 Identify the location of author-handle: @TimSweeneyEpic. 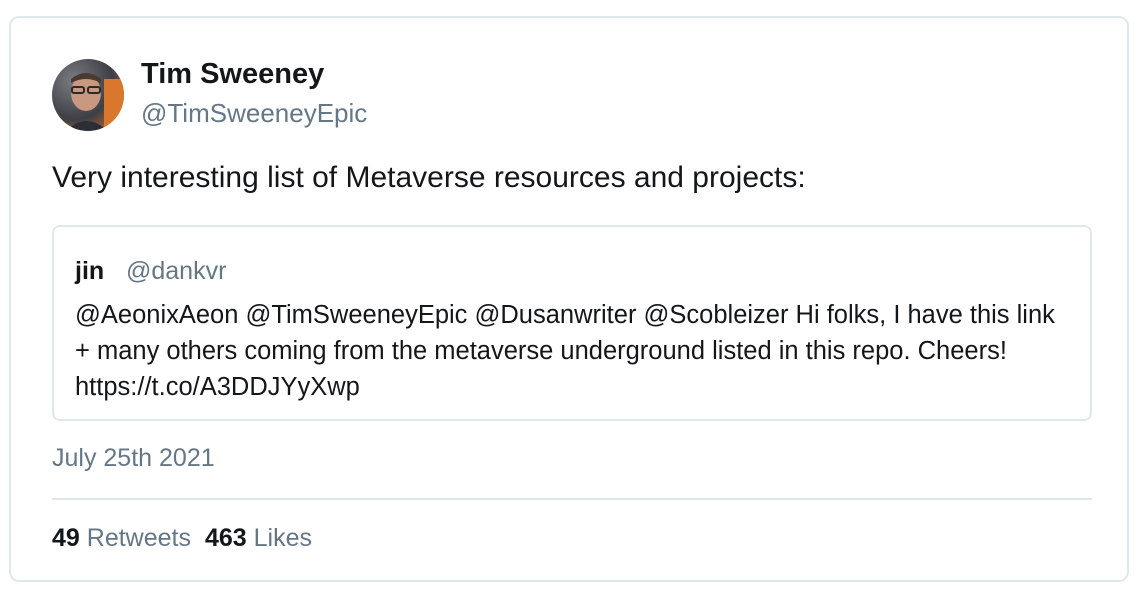
(254, 113).